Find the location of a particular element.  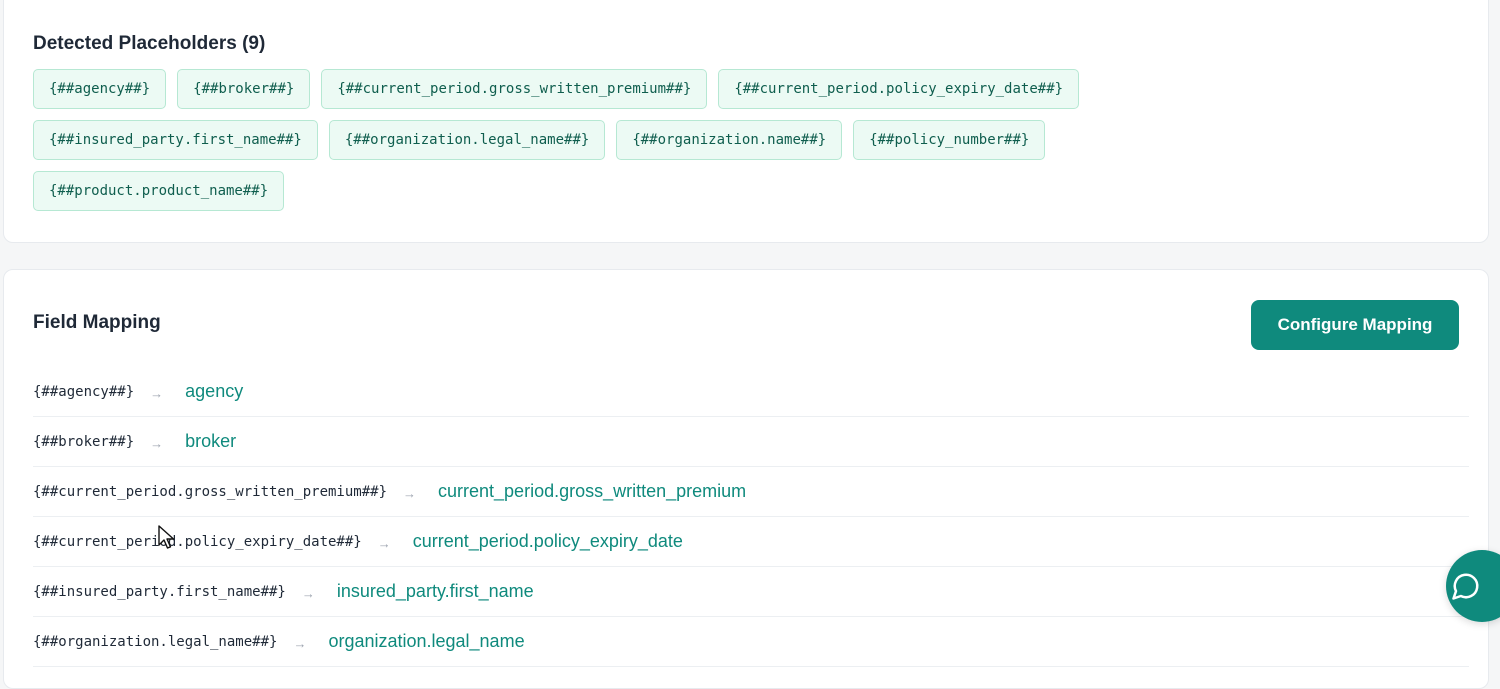

detected-placeholders-title: Detected Placeholders (9) is located at coordinates (149, 43).